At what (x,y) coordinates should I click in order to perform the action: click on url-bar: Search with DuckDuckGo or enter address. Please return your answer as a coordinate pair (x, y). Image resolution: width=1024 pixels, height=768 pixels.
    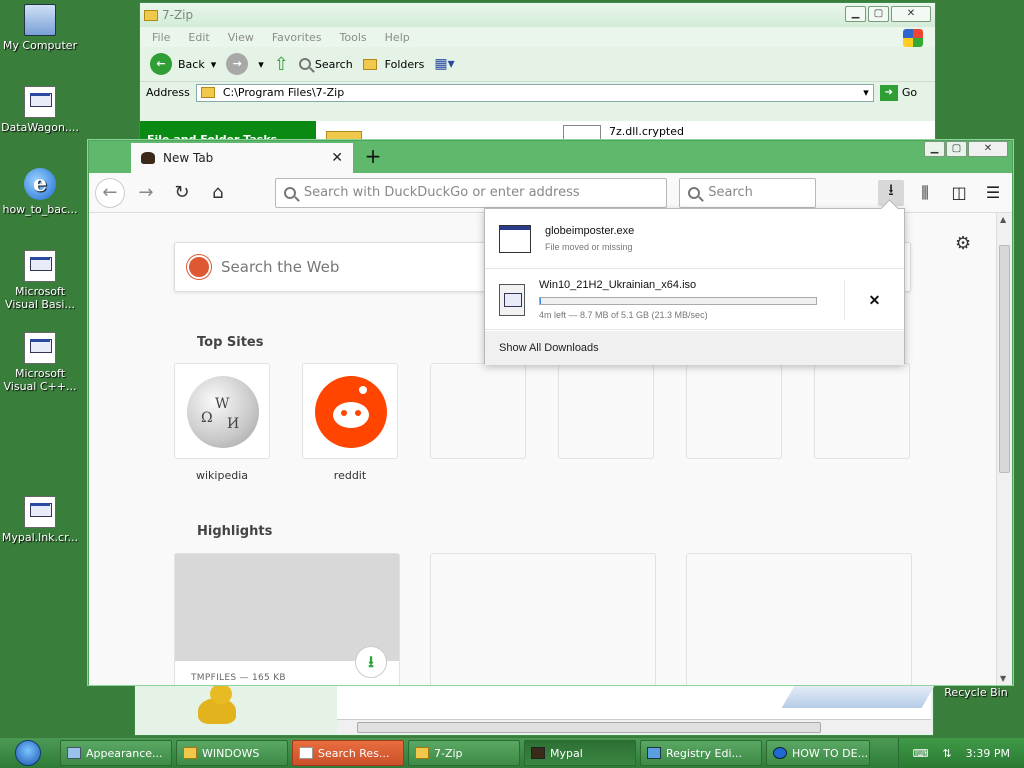
    Looking at the image, I should click on (471, 192).